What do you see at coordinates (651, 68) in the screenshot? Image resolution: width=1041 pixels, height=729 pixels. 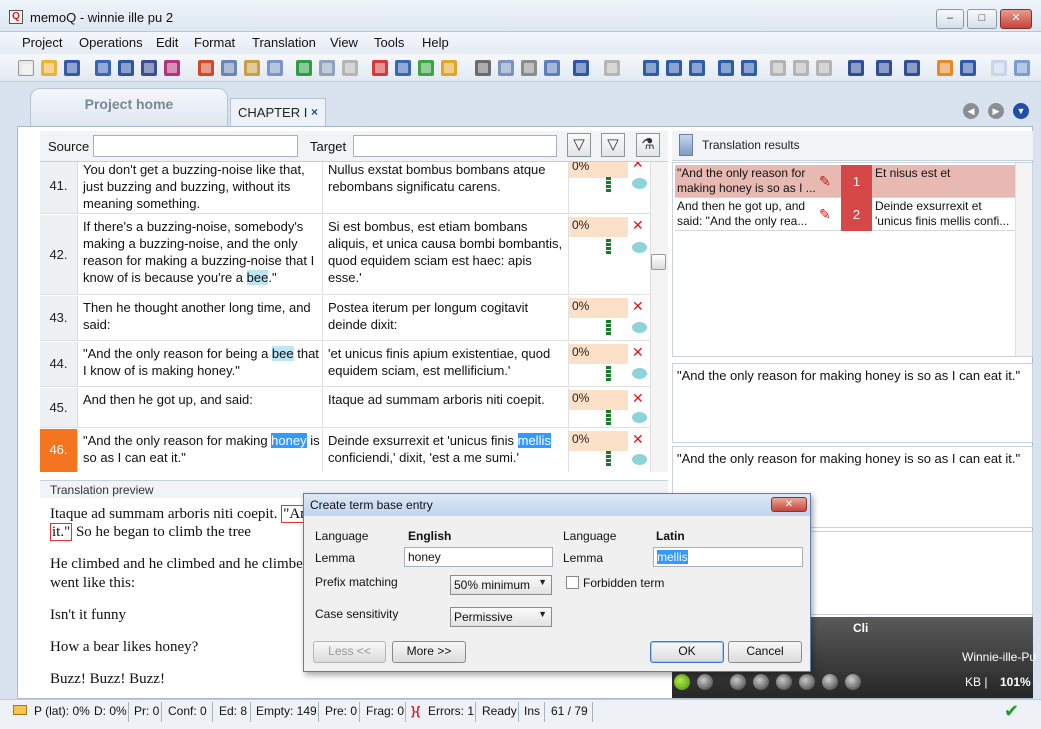 I see `bold-icon` at bounding box center [651, 68].